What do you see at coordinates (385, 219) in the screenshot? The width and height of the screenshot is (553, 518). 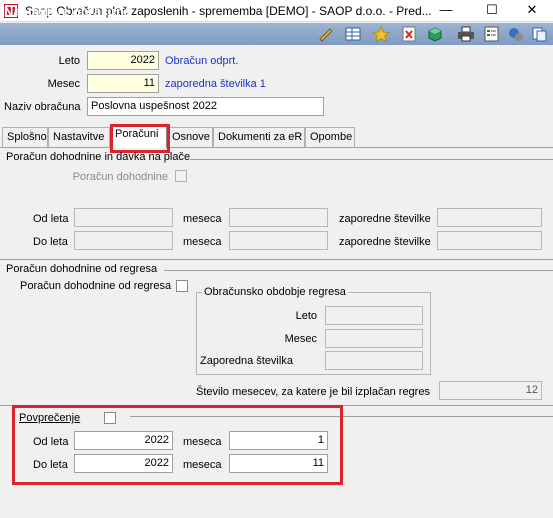 I see `od-zaporedne-label: zaporedne številke` at bounding box center [385, 219].